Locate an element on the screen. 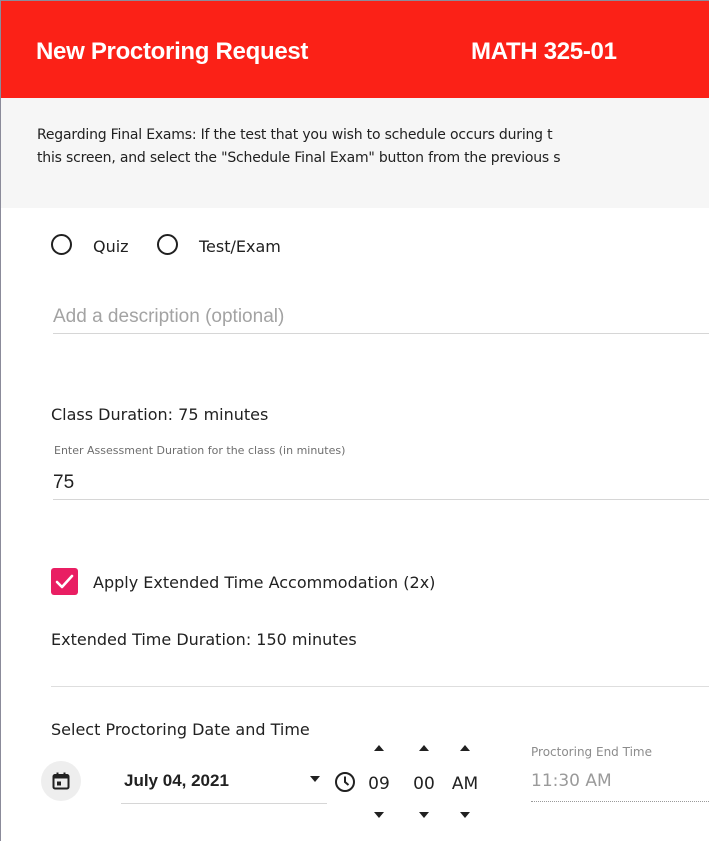 The image size is (710, 842). minute-value: 00 is located at coordinates (424, 784).